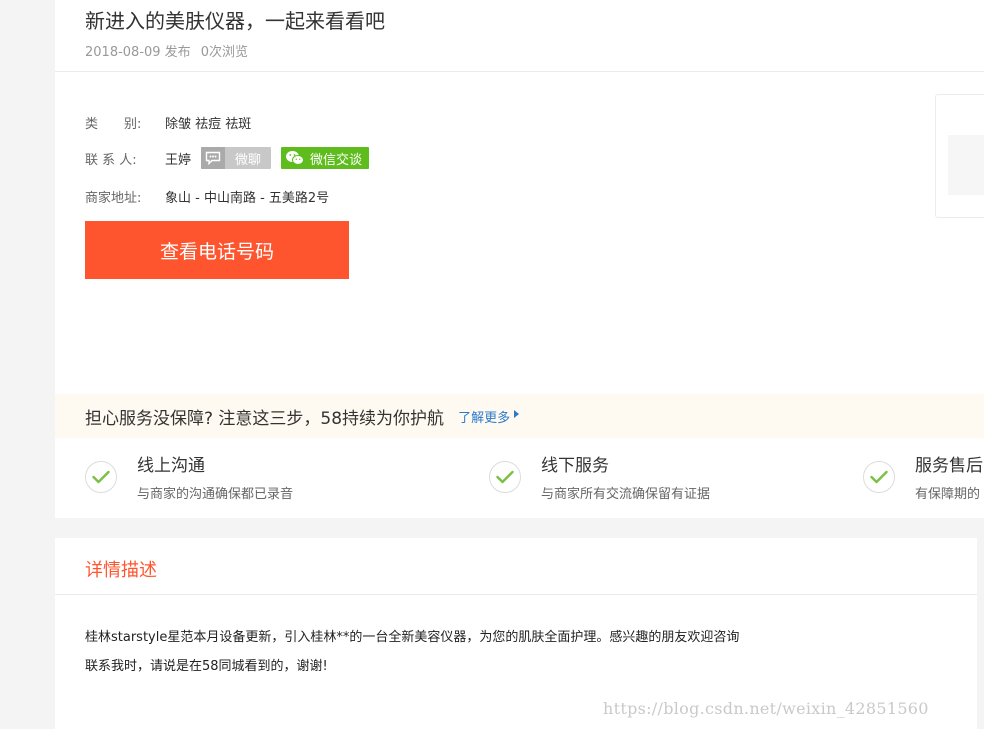 This screenshot has height=729, width=984. What do you see at coordinates (217, 250) in the screenshot?
I see `view-phone-button: 查看电话号码` at bounding box center [217, 250].